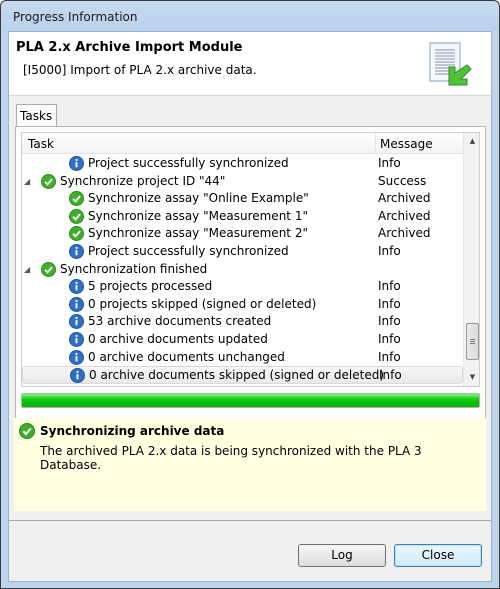 The image size is (500, 589). What do you see at coordinates (402, 180) in the screenshot?
I see `task-message: Success` at bounding box center [402, 180].